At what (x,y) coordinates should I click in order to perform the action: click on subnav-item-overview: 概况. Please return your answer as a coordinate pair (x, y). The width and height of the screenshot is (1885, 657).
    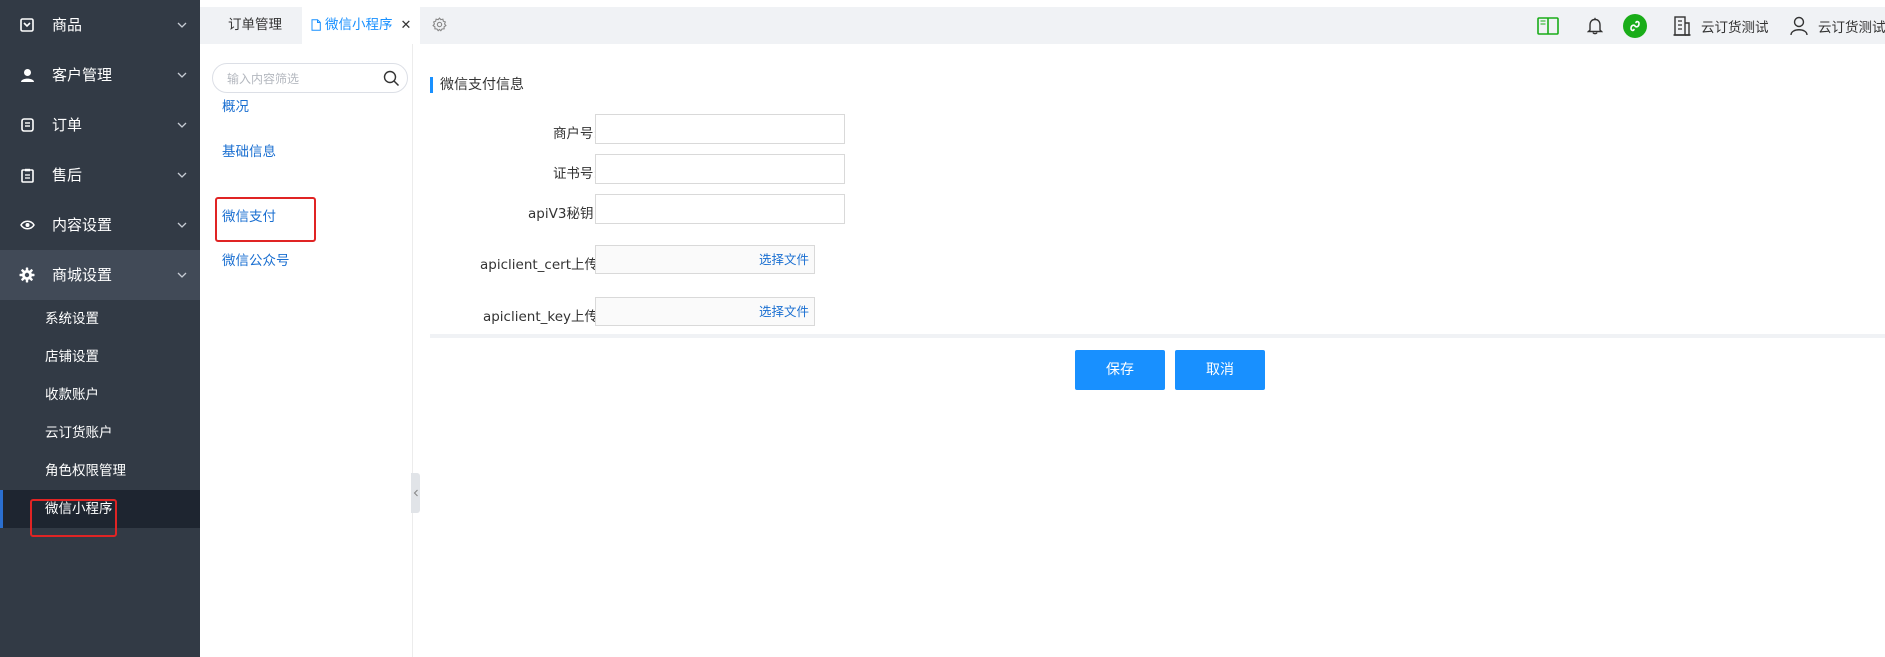
    Looking at the image, I should click on (235, 105).